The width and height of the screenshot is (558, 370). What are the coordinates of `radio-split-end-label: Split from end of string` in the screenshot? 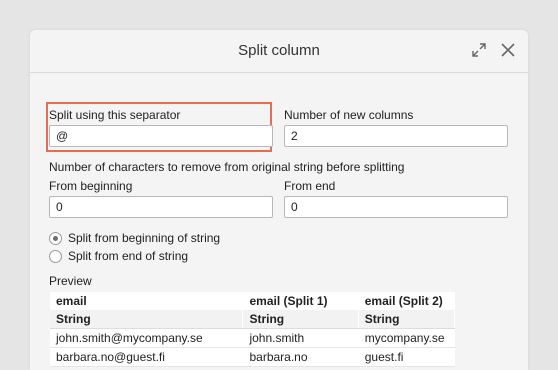 It's located at (128, 256).